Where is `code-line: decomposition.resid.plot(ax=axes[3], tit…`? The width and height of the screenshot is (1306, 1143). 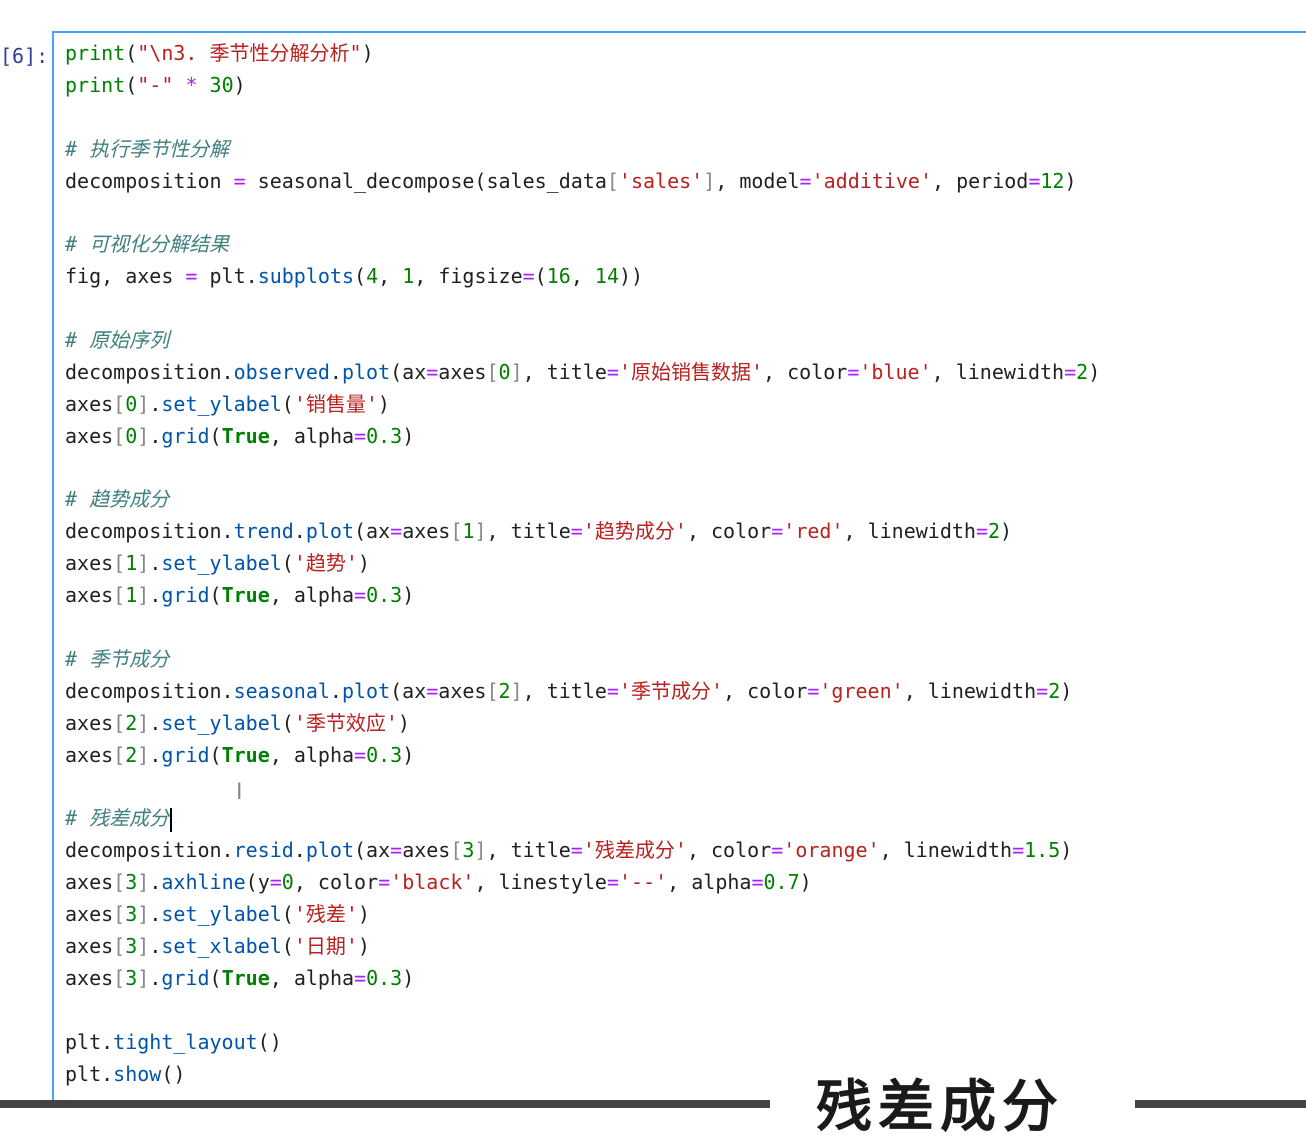
code-line: decomposition.resid.plot(ax=axes[3], tit… is located at coordinates (582, 851).